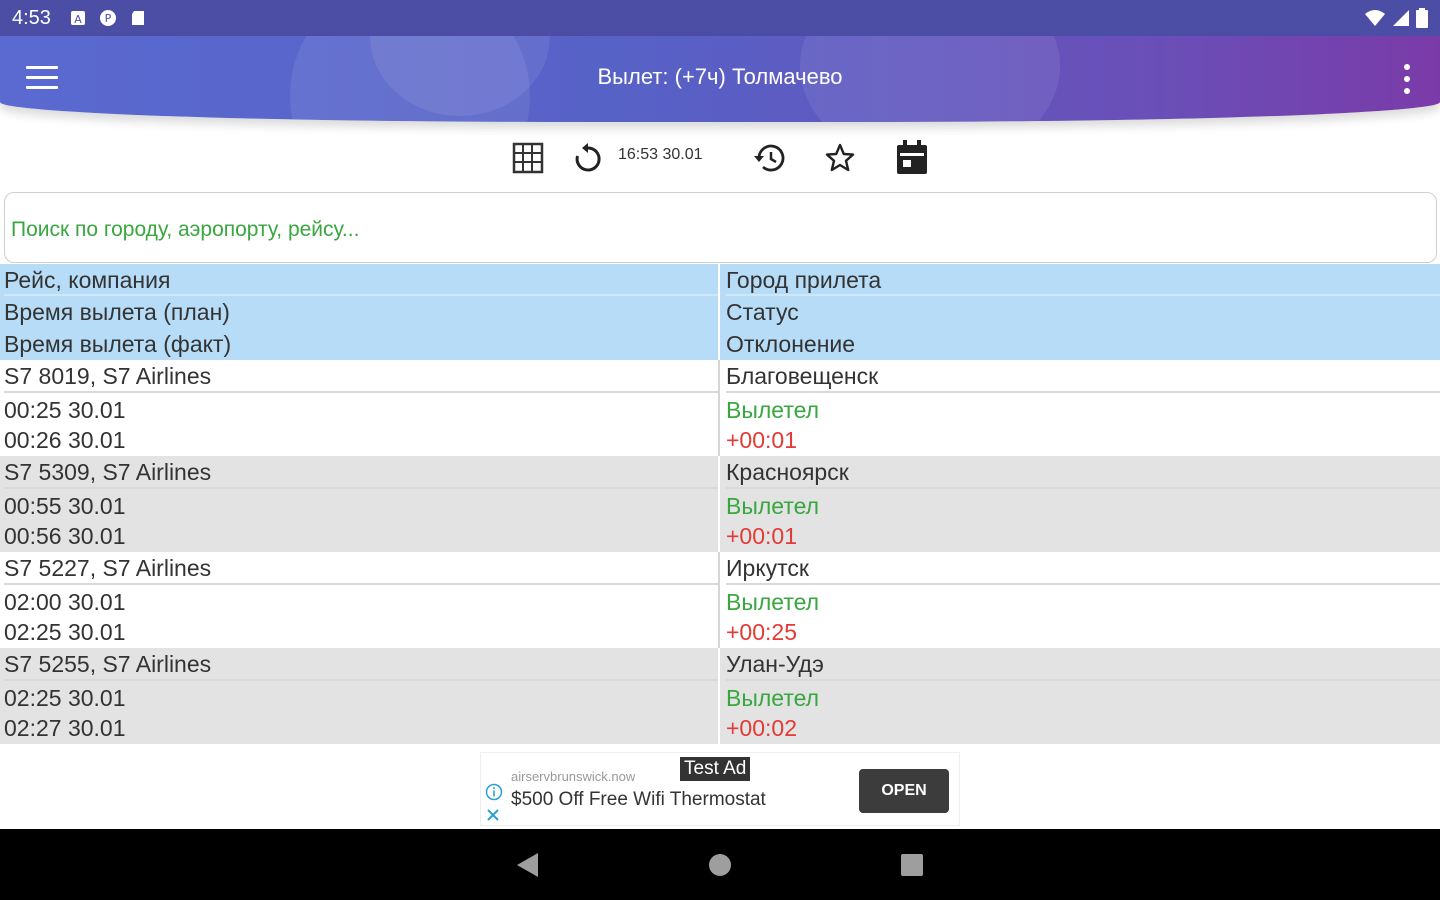 The width and height of the screenshot is (1440, 900). I want to click on battery-icon, so click(1422, 18).